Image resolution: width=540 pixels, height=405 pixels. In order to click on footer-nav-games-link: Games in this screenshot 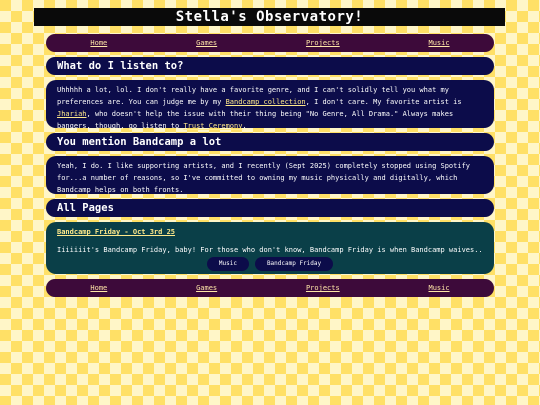, I will do `click(206, 288)`.